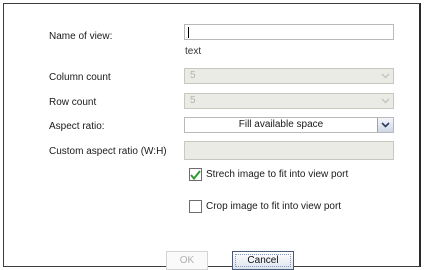 The width and height of the screenshot is (424, 270). I want to click on text-cursor, so click(188, 32).